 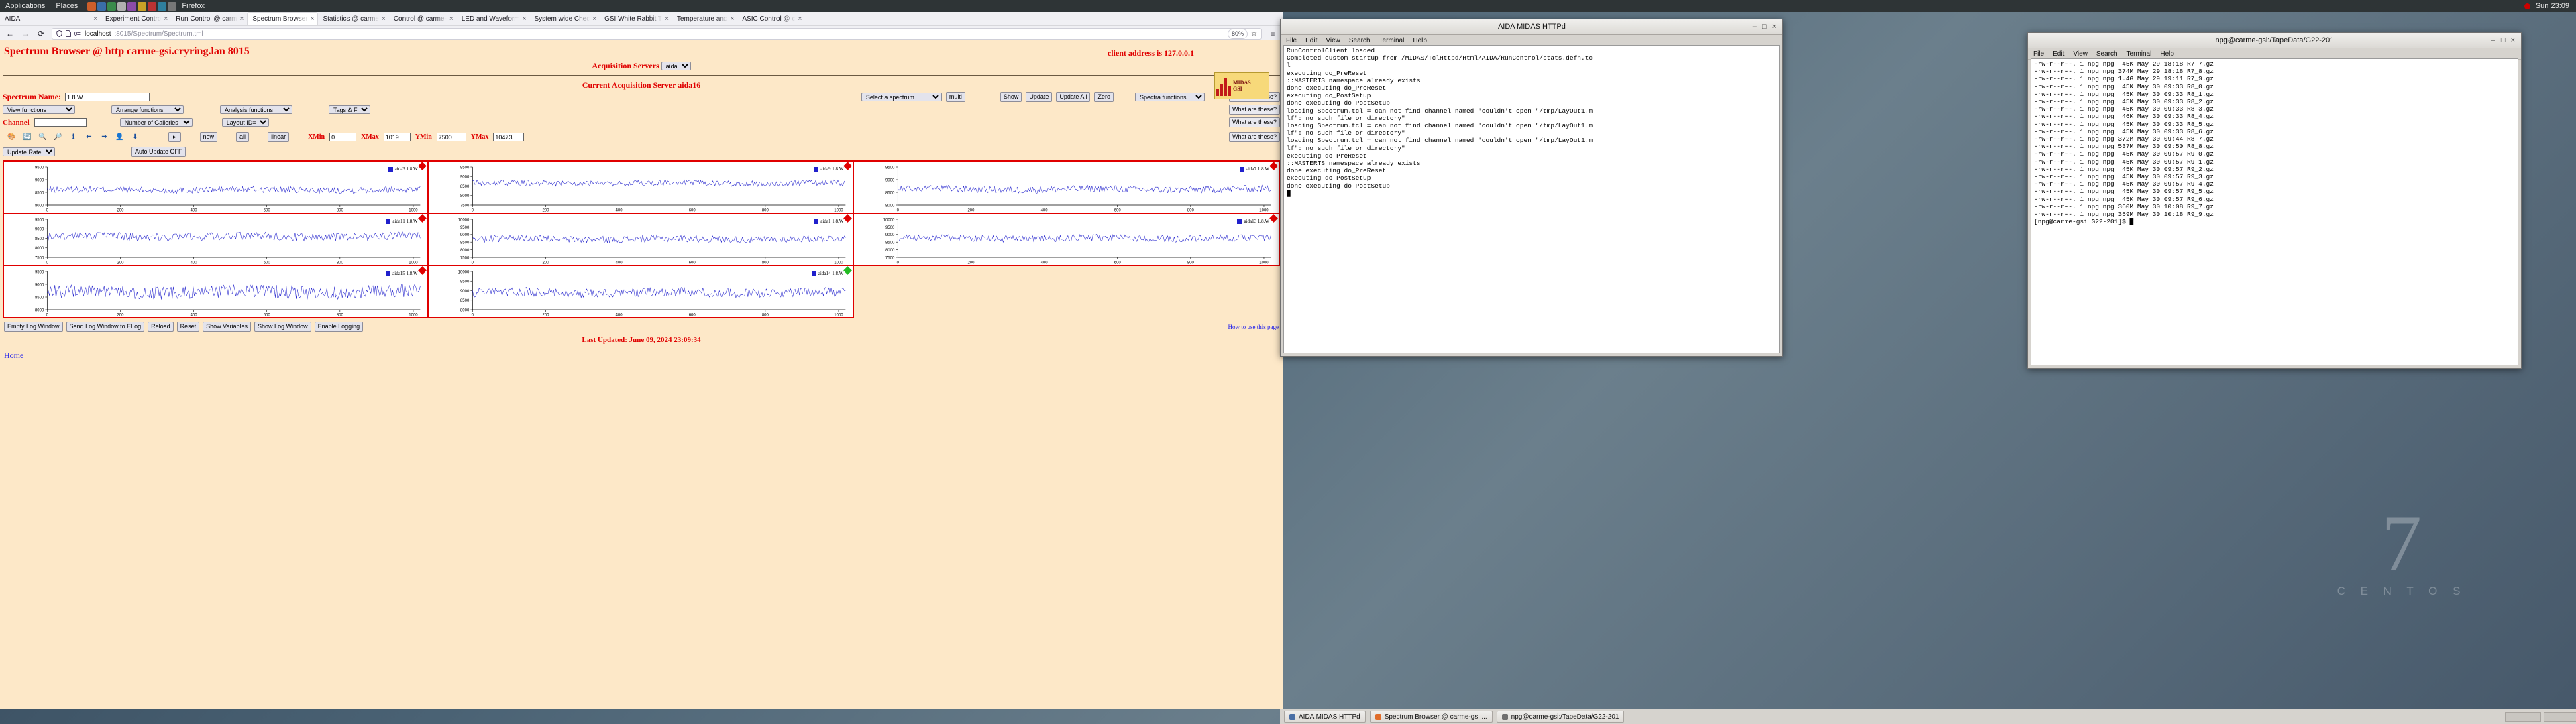 What do you see at coordinates (41, 33) in the screenshot?
I see `reload-icon: ⟳` at bounding box center [41, 33].